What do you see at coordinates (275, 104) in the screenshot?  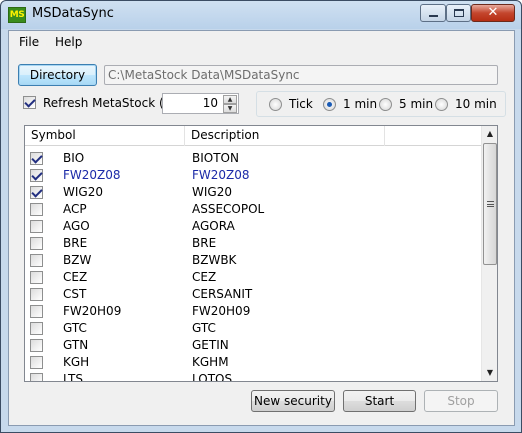 I see `radio-tick` at bounding box center [275, 104].